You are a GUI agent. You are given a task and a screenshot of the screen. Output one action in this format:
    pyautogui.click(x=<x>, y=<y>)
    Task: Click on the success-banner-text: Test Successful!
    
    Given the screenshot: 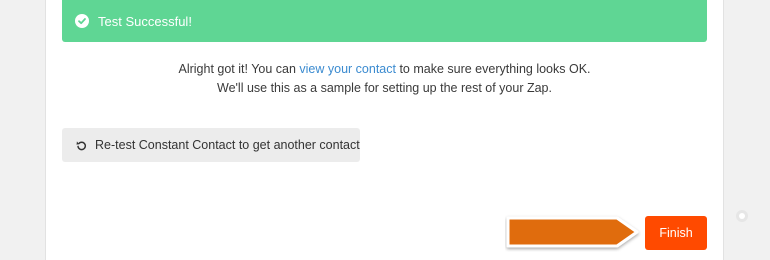 What is the action you would take?
    pyautogui.click(x=145, y=21)
    